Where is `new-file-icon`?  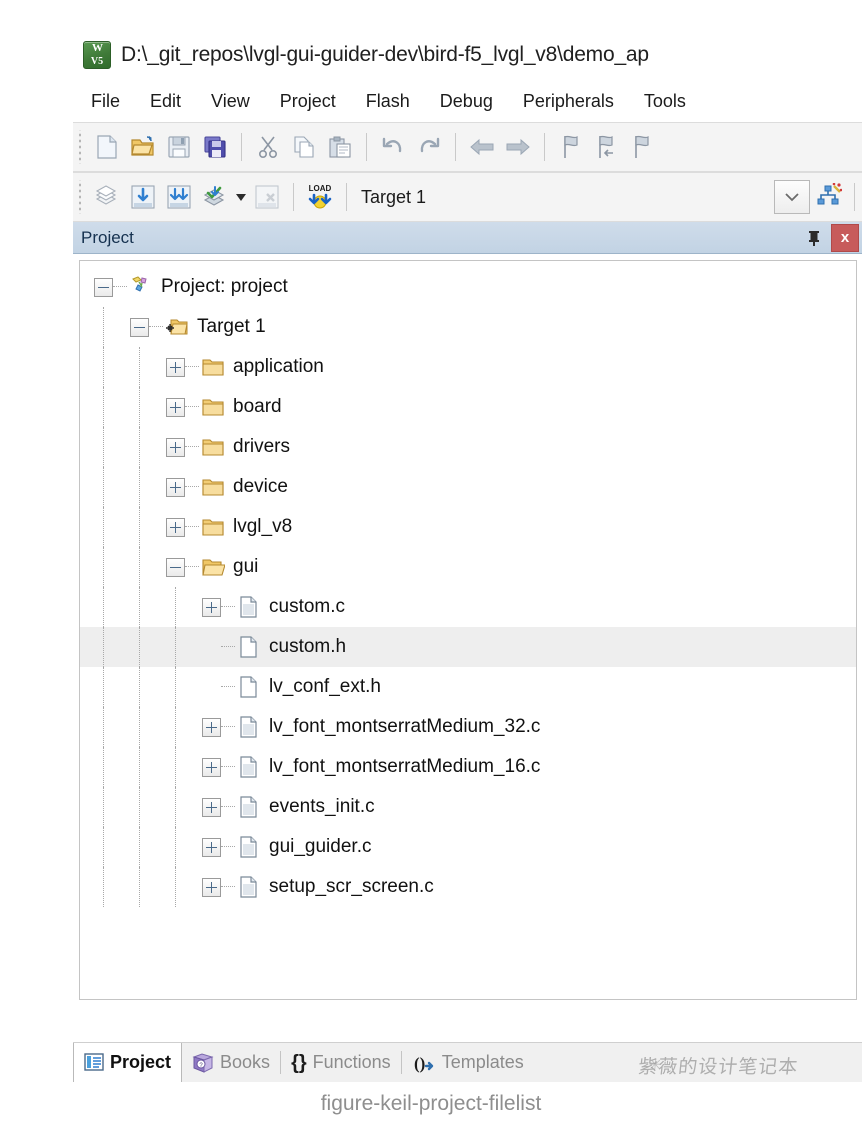
new-file-icon is located at coordinates (107, 147).